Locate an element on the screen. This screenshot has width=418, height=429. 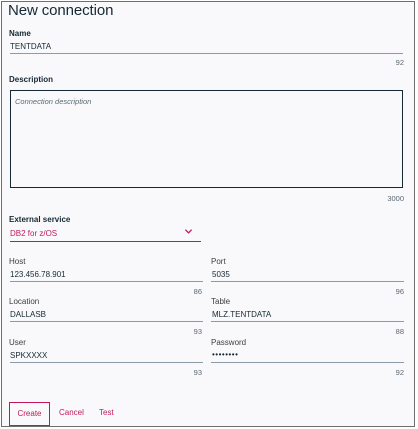
table-char-counter: 88 is located at coordinates (399, 331).